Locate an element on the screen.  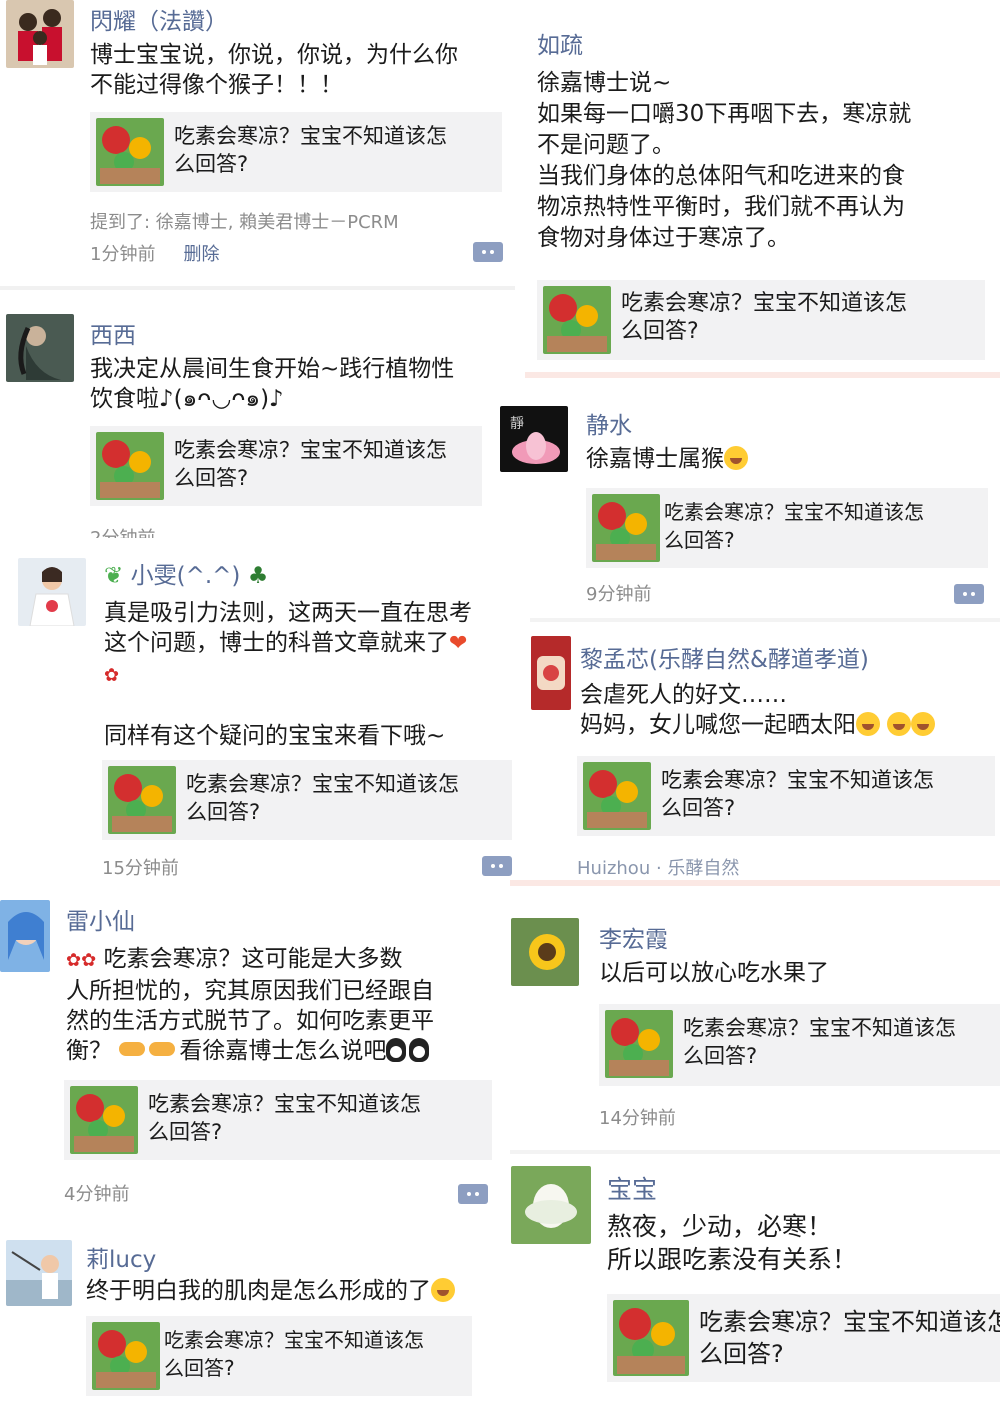
post-text: 博士宝宝说，你说，你说，为什么你 不能过得像个猴子！！！ is located at coordinates (300, 70).